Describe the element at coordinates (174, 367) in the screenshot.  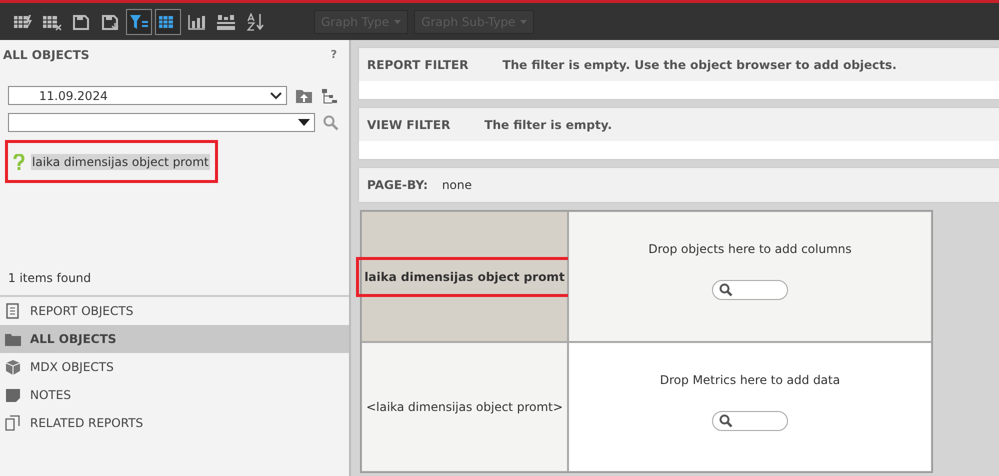
I see `nav-item: MDX OBJECTS` at that location.